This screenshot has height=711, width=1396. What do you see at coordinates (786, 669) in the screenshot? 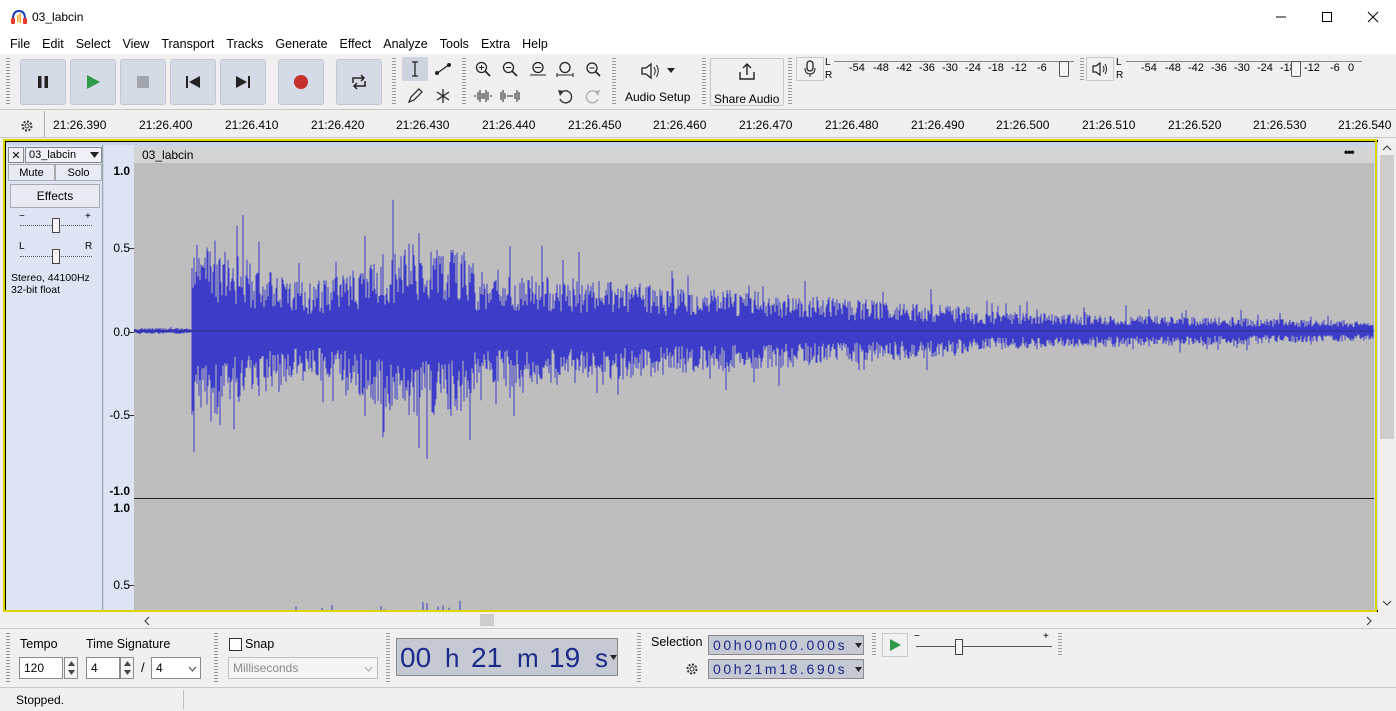
I see `selection-end-field: 00h21m18.690s` at bounding box center [786, 669].